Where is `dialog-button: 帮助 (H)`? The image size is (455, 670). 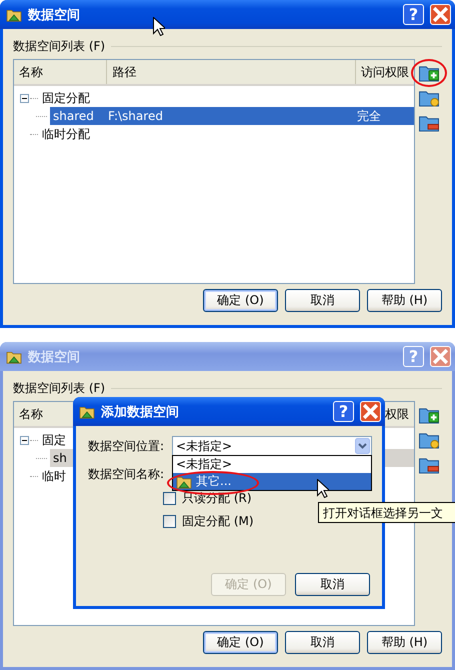 dialog-button: 帮助 (H) is located at coordinates (404, 300).